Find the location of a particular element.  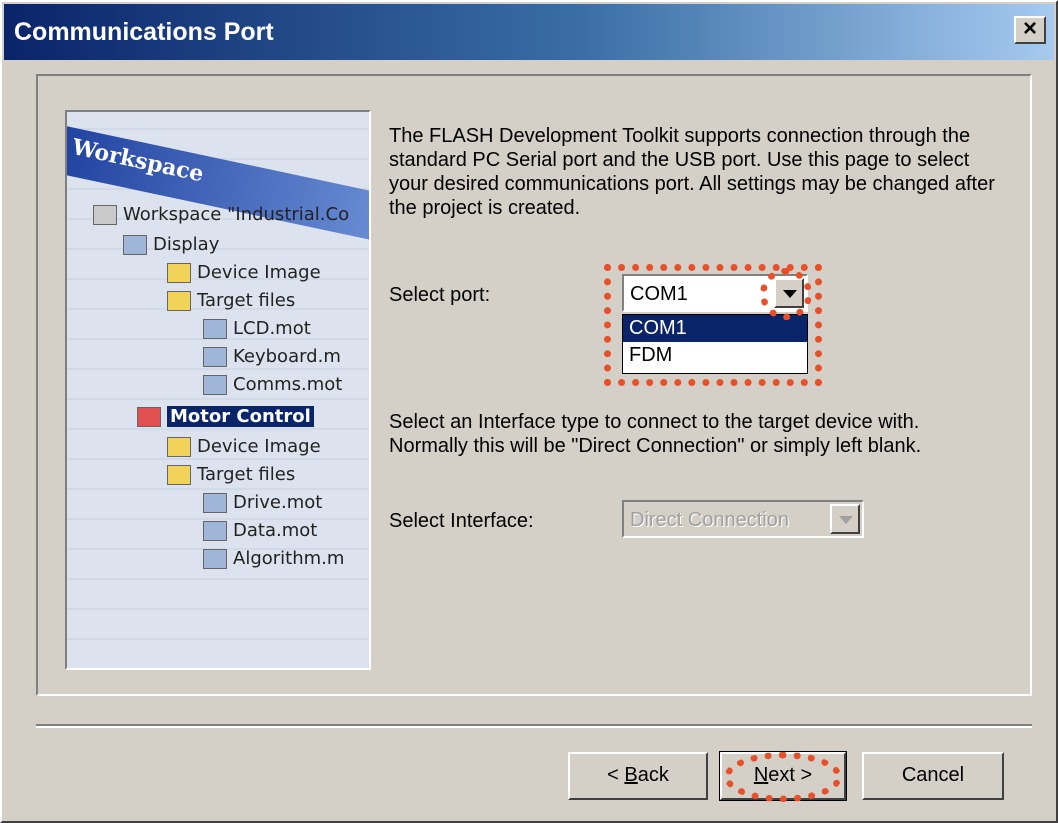

tree-item-drive-mot: Drive.mot is located at coordinates (262, 502).